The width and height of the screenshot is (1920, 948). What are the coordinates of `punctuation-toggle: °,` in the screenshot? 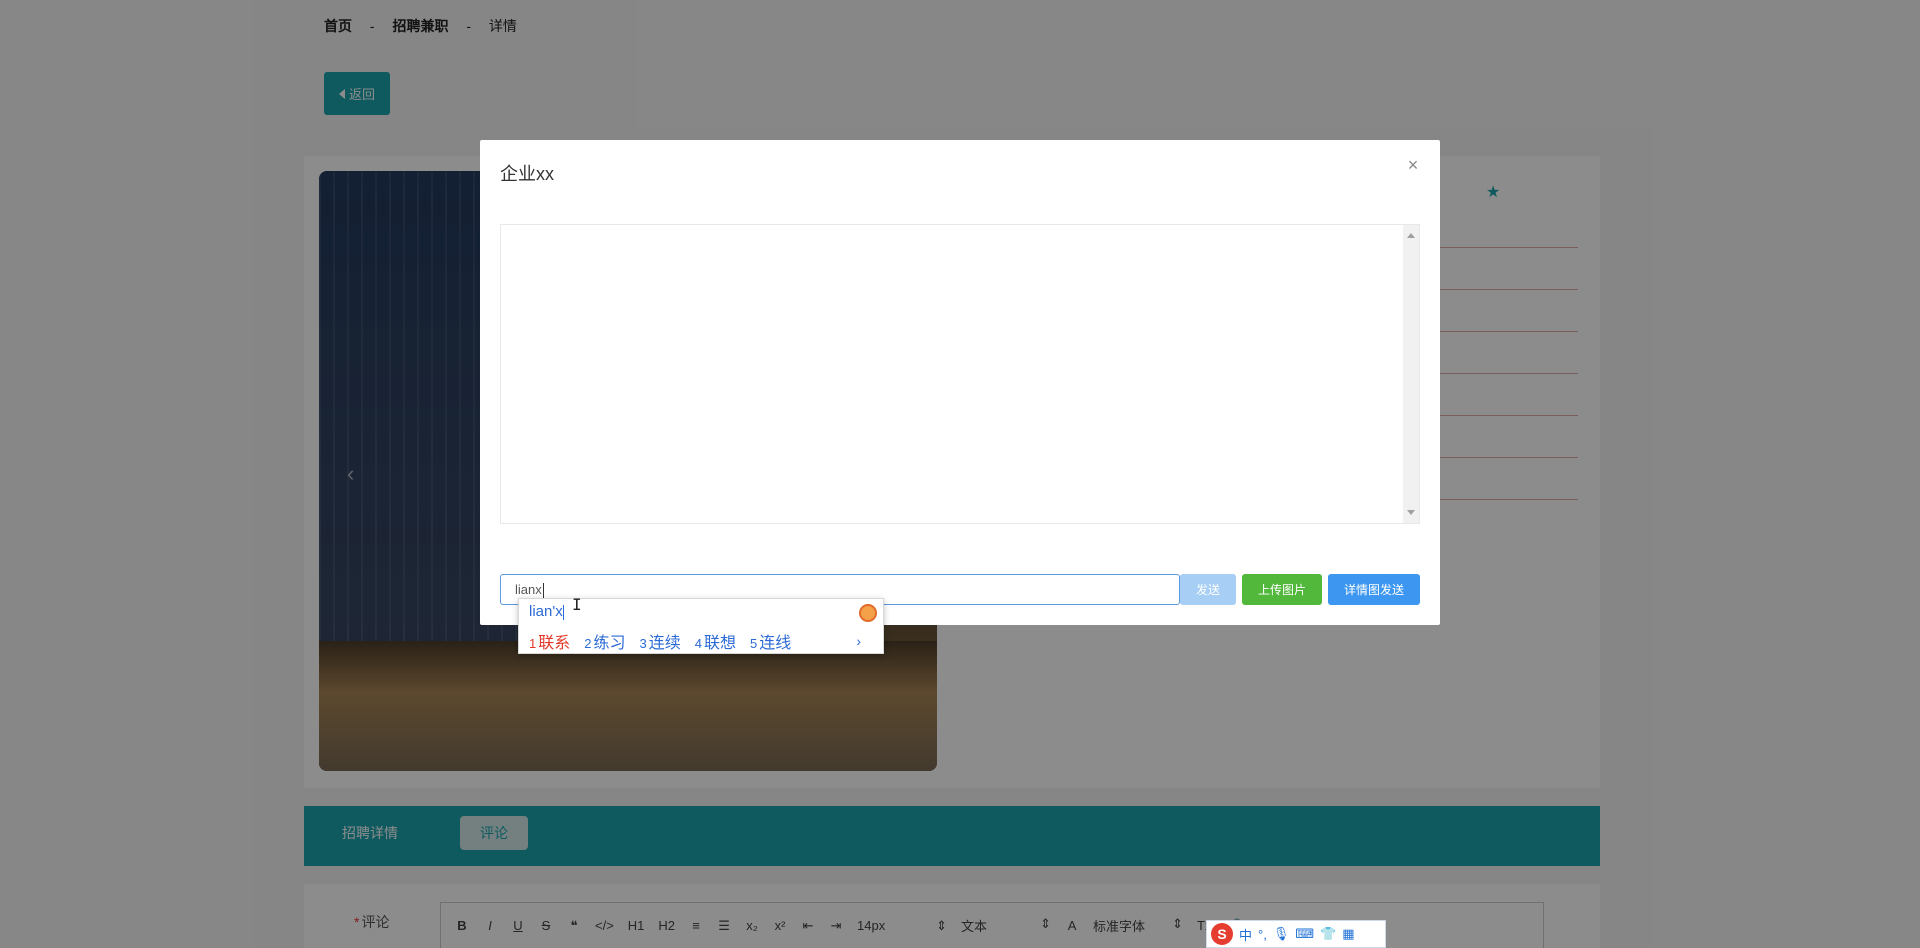 It's located at (1262, 934).